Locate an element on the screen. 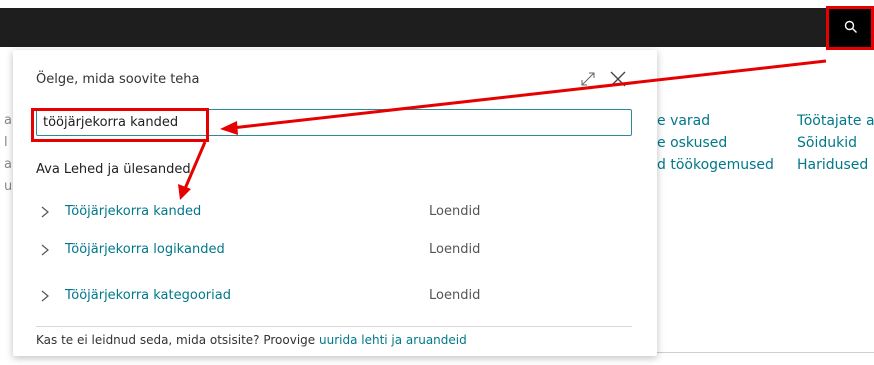 The width and height of the screenshot is (874, 365). annotation-highlight-search-button is located at coordinates (850, 28).